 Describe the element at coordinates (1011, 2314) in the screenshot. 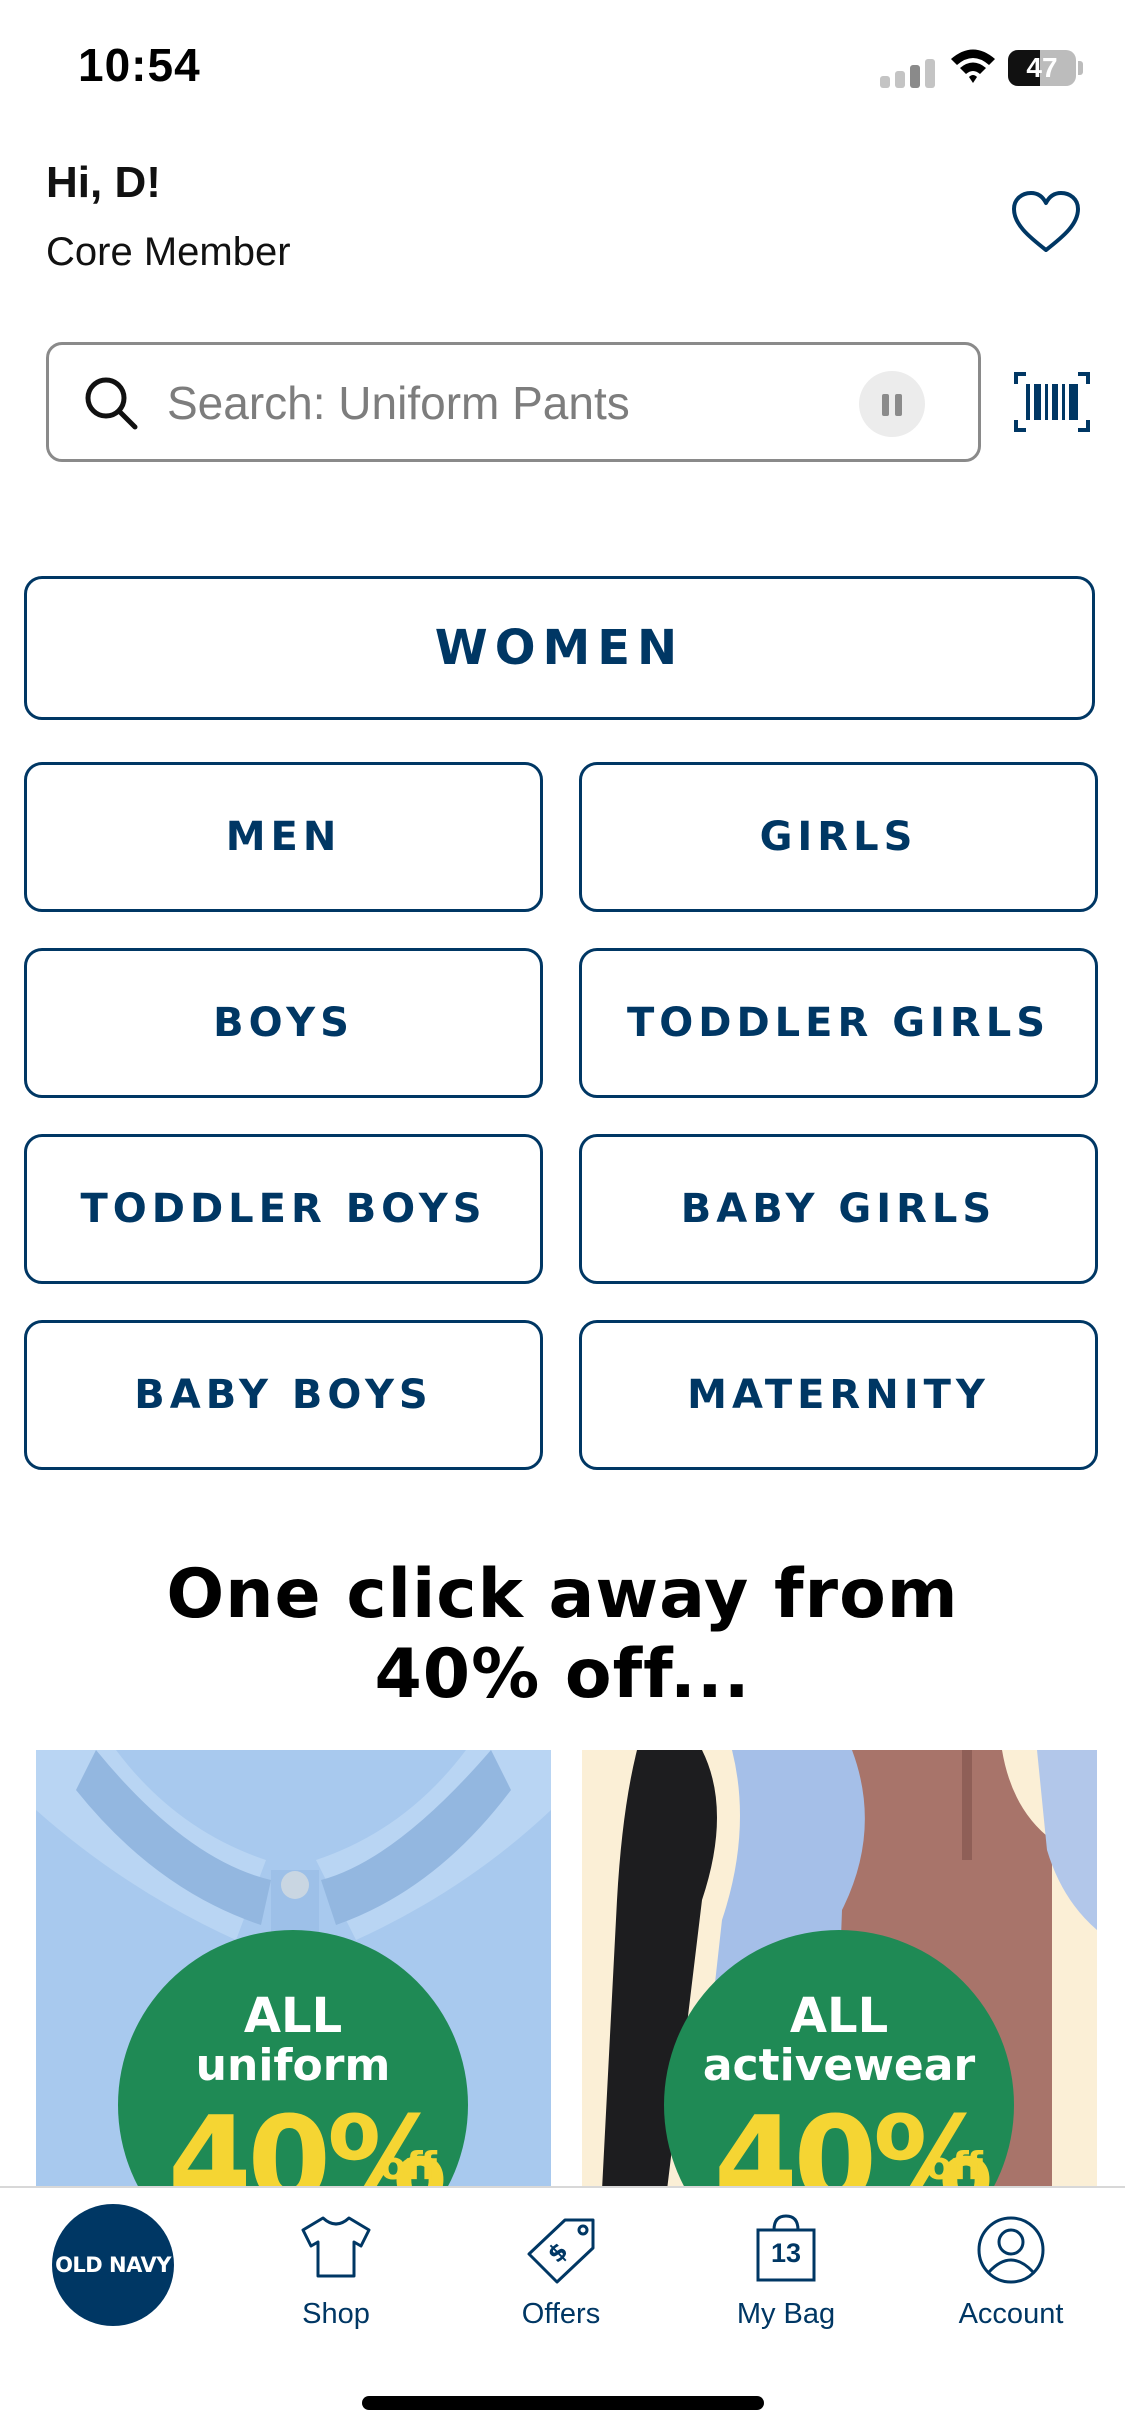

I see `tab-label: Account` at that location.